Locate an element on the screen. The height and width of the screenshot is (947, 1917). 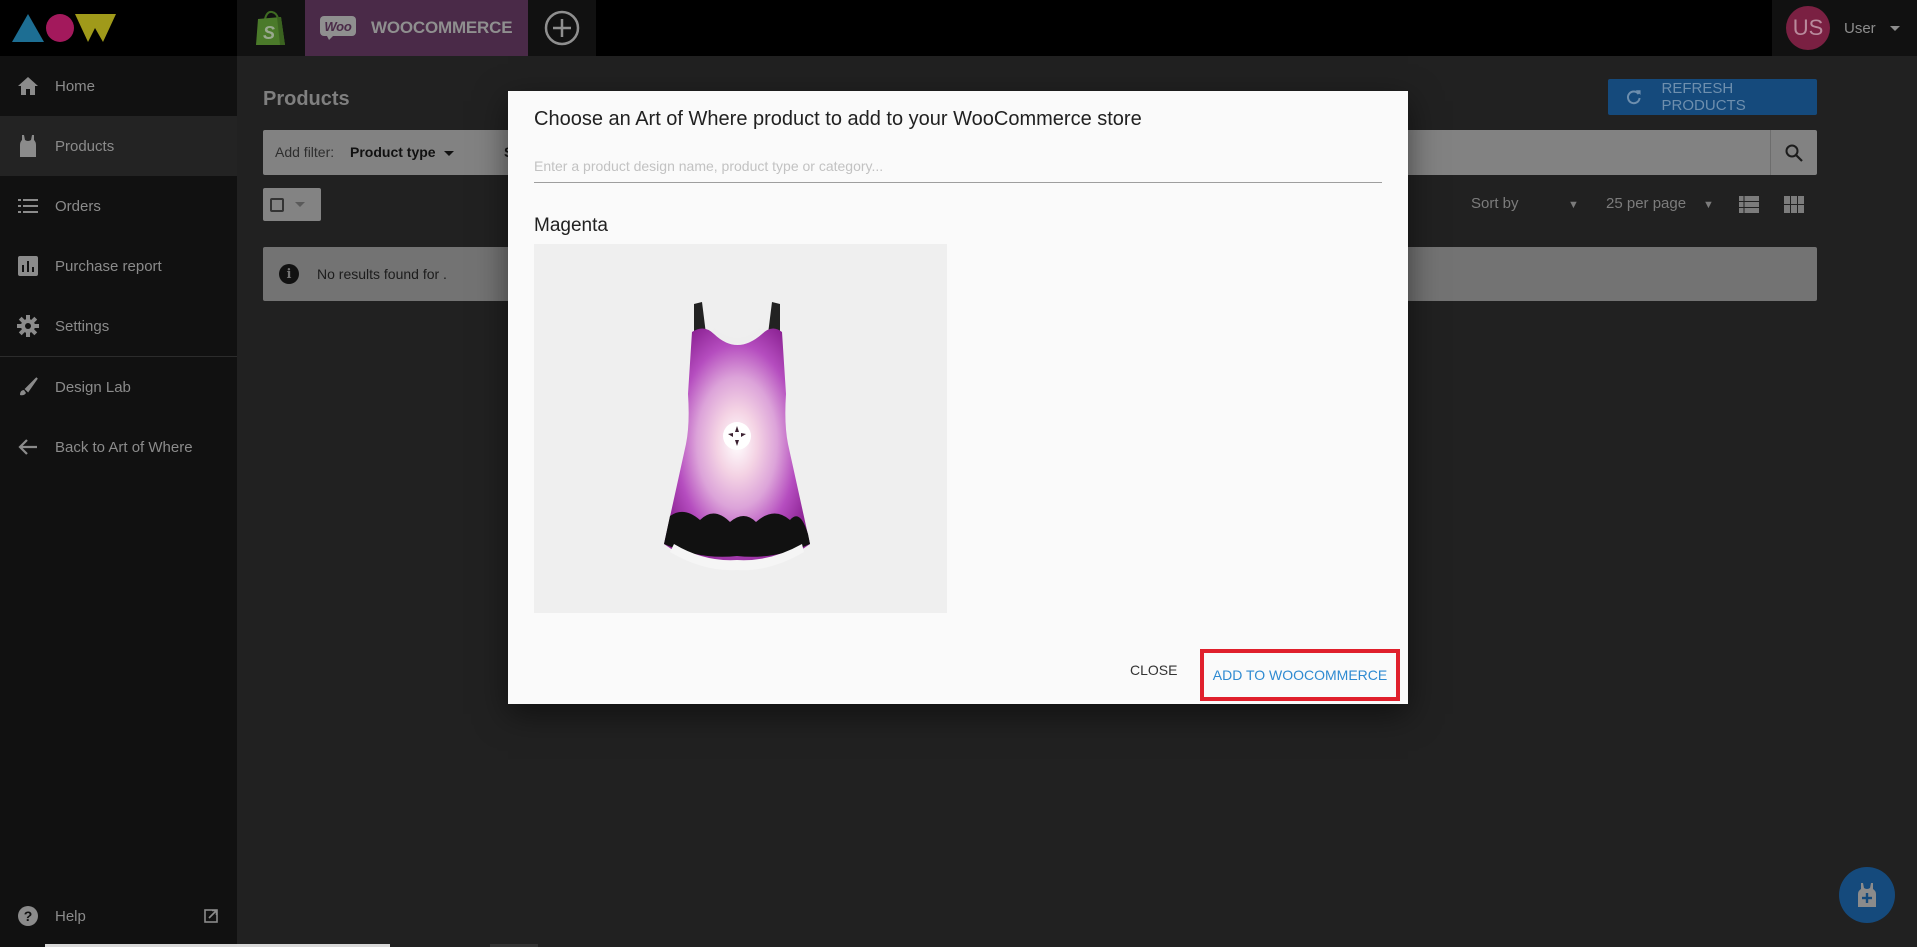
sidebar-item-orders: Orders is located at coordinates (118, 206).